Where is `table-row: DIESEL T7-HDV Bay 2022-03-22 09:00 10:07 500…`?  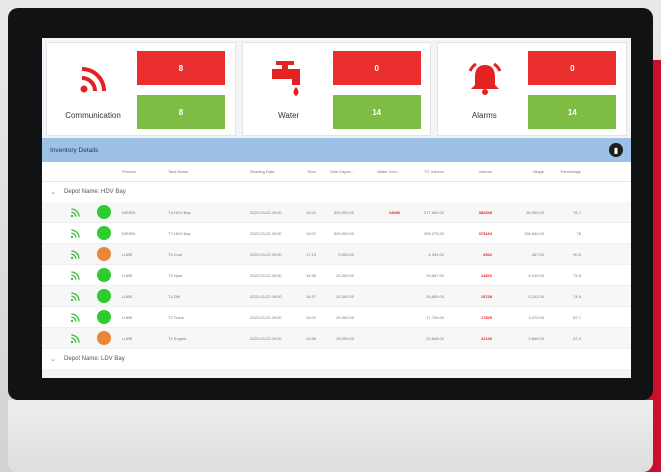 table-row: DIESEL T7-HDV Bay 2022-03-22 09:00 10:07 500… is located at coordinates (336, 233).